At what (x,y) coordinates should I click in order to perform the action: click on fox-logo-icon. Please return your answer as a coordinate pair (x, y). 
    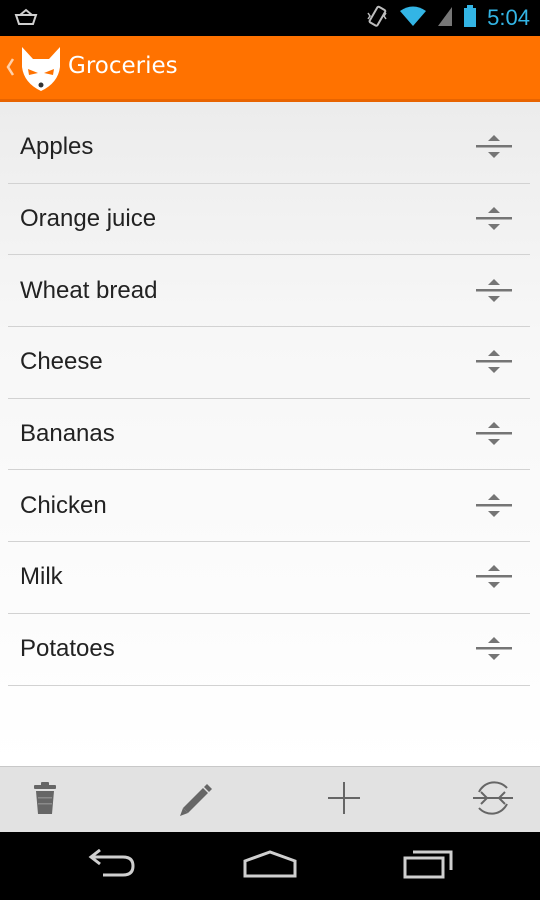
    Looking at the image, I should click on (41, 71).